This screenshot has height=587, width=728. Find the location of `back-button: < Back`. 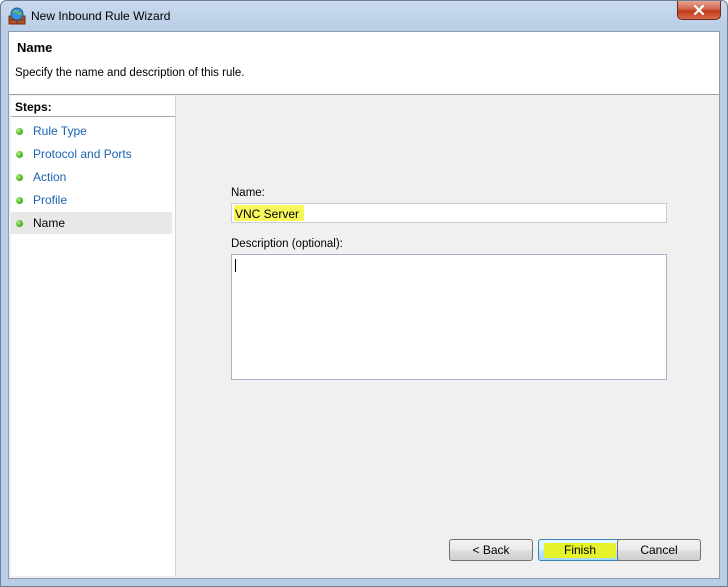

back-button: < Back is located at coordinates (491, 550).